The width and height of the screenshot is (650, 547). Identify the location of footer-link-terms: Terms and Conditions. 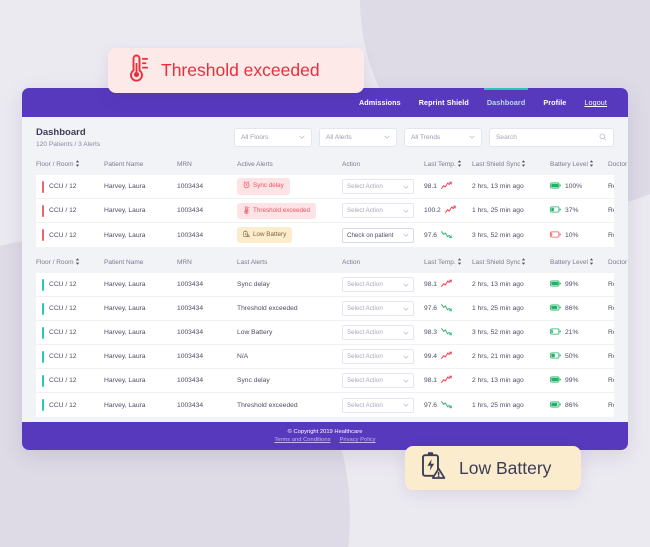
(302, 440).